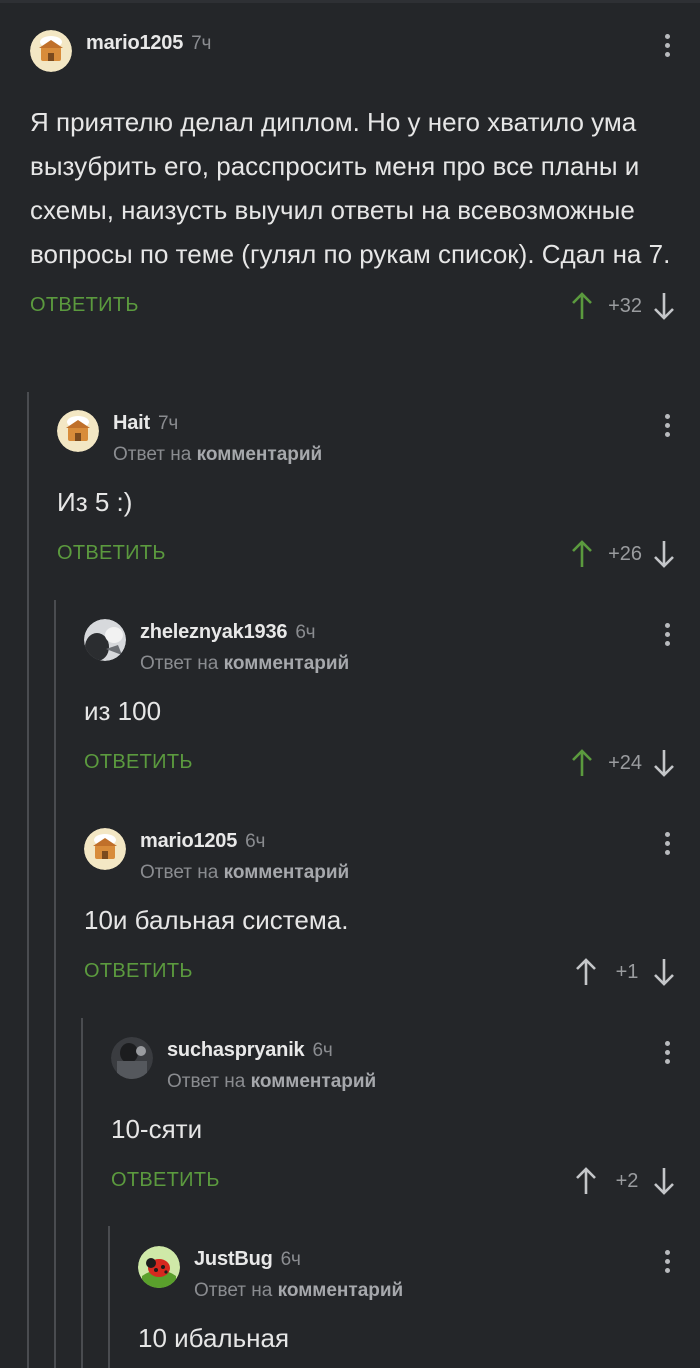 This screenshot has height=1368, width=700. I want to click on comment-author: JustBug 6ч, so click(247, 1259).